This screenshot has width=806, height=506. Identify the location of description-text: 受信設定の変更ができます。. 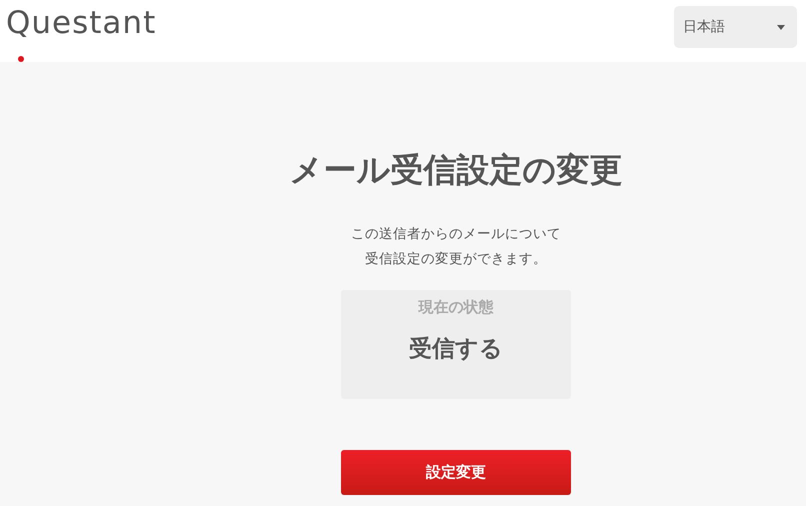
(456, 259).